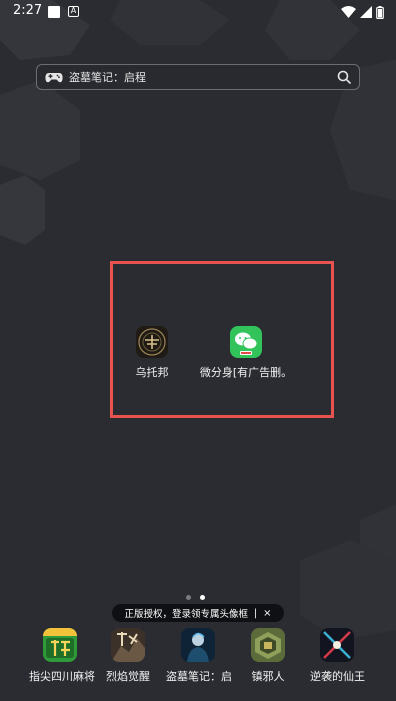 Image resolution: width=396 pixels, height=701 pixels. I want to click on tooltip-close-button: ×, so click(267, 613).